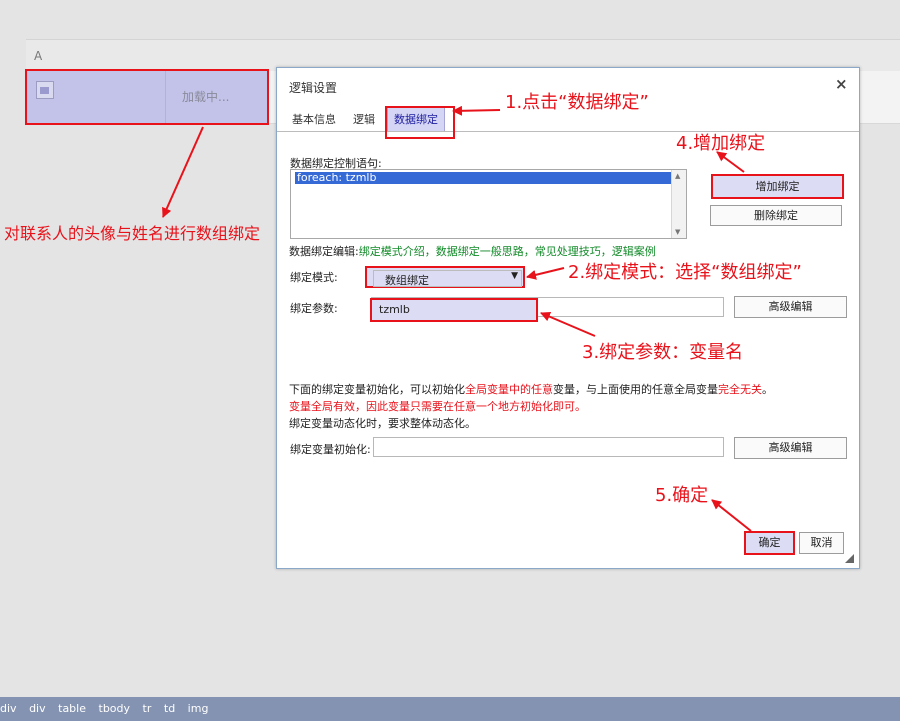 Image resolution: width=900 pixels, height=721 pixels. Describe the element at coordinates (183, 172) in the screenshot. I see `arrow-to-note` at that location.